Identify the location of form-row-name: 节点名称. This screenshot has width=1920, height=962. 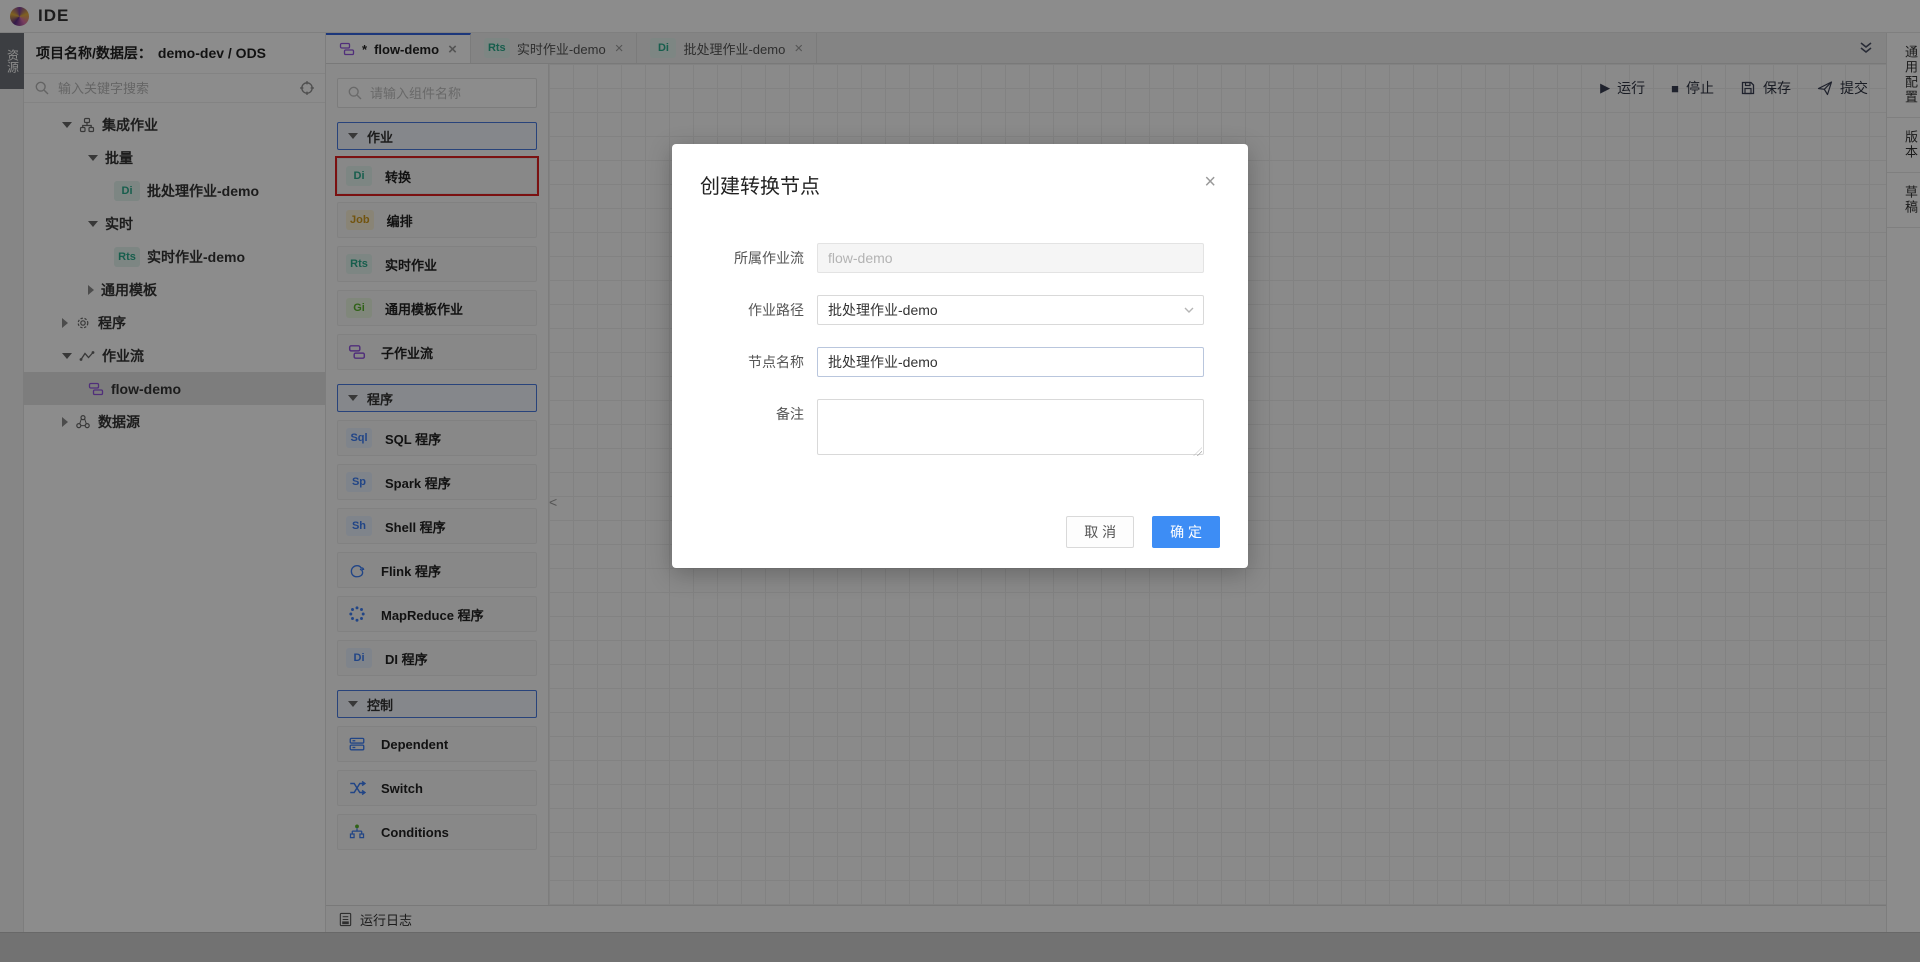
(938, 362).